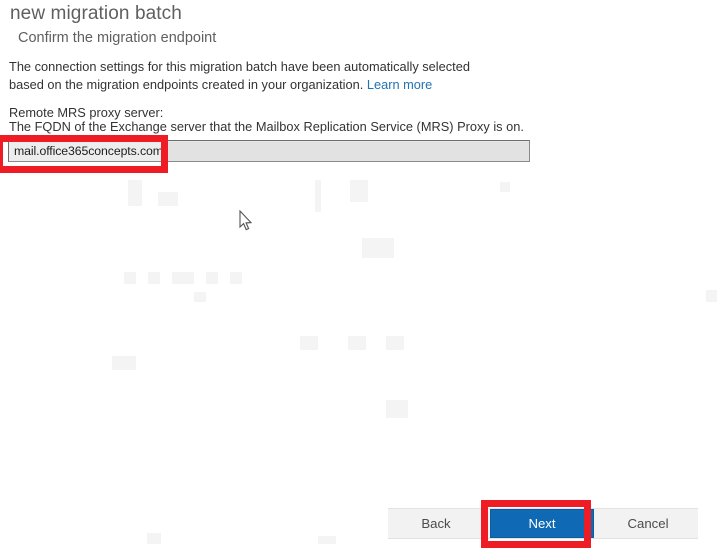 This screenshot has width=717, height=548. I want to click on mouse-cursor-icon, so click(246, 220).